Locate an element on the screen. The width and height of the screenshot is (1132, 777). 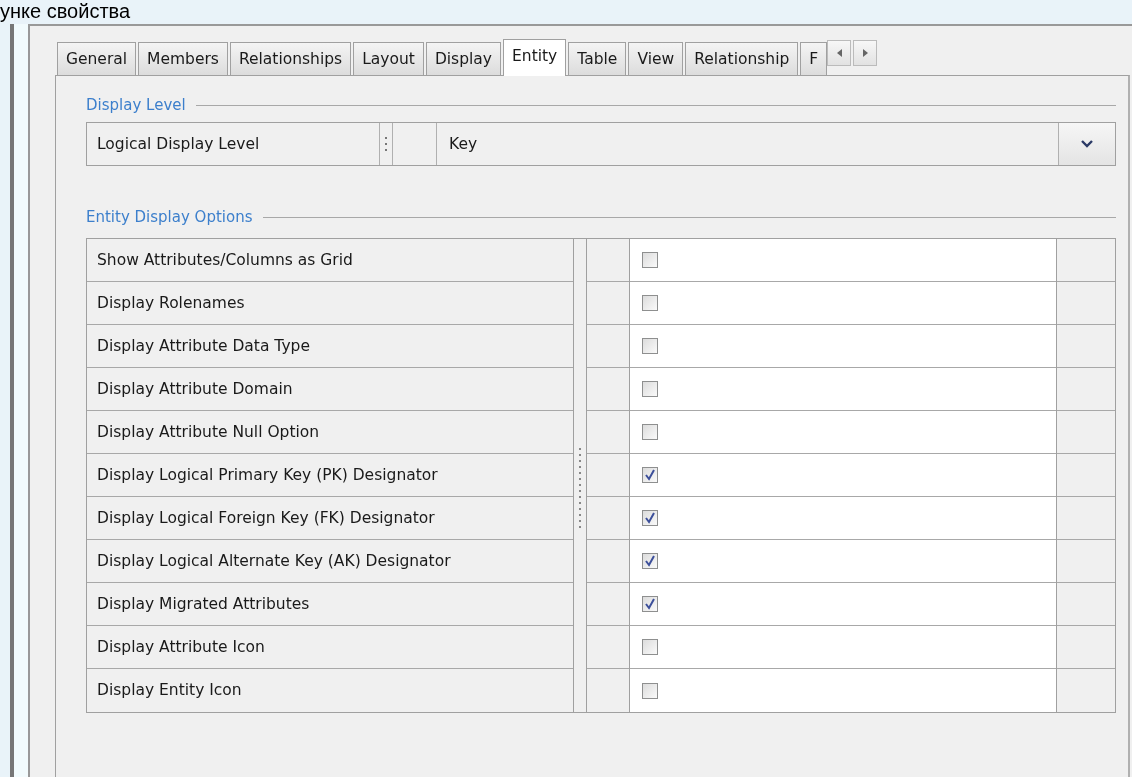
scroll-right-button is located at coordinates (865, 53).